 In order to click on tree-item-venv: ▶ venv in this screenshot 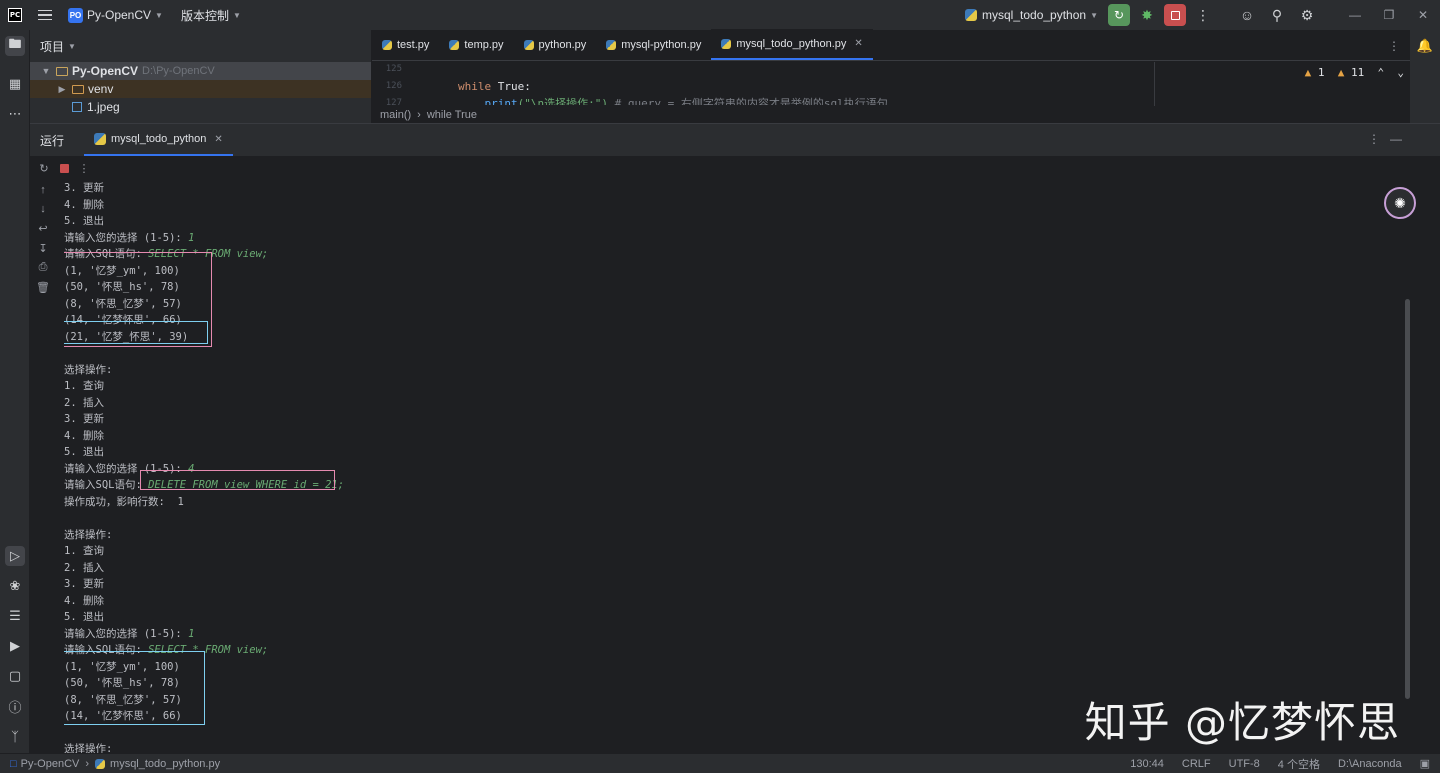, I will do `click(200, 89)`.